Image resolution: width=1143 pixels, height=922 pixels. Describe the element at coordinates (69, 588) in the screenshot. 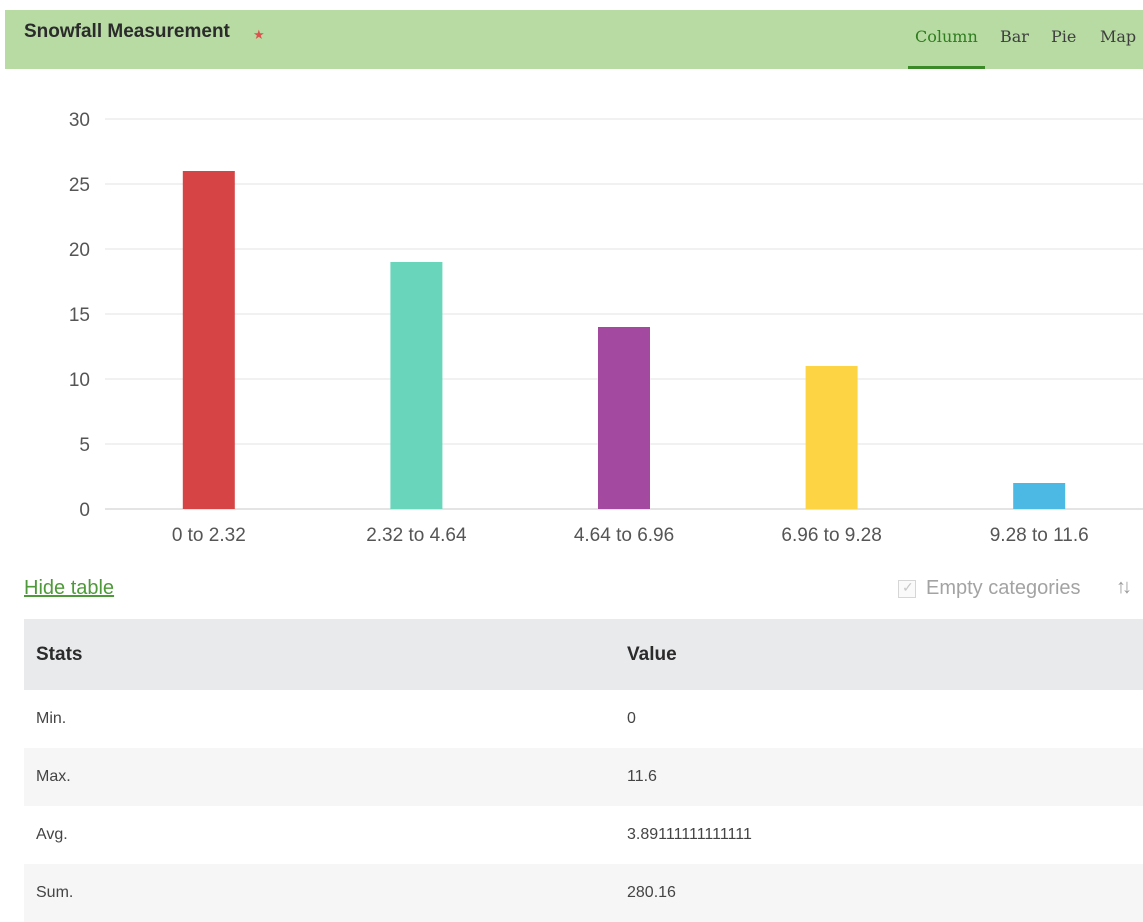

I see `hide-table-link: Hide table` at that location.